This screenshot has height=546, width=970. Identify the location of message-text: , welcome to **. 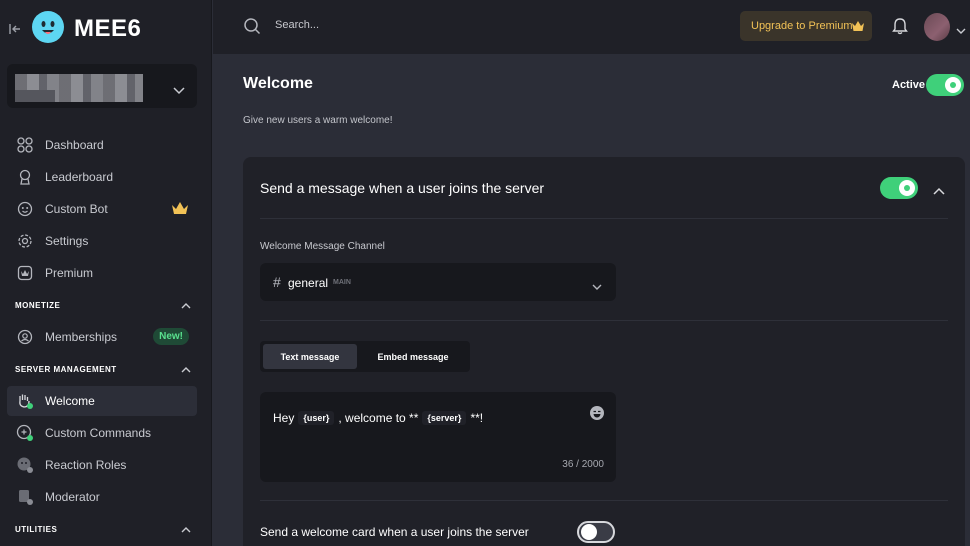
(378, 418).